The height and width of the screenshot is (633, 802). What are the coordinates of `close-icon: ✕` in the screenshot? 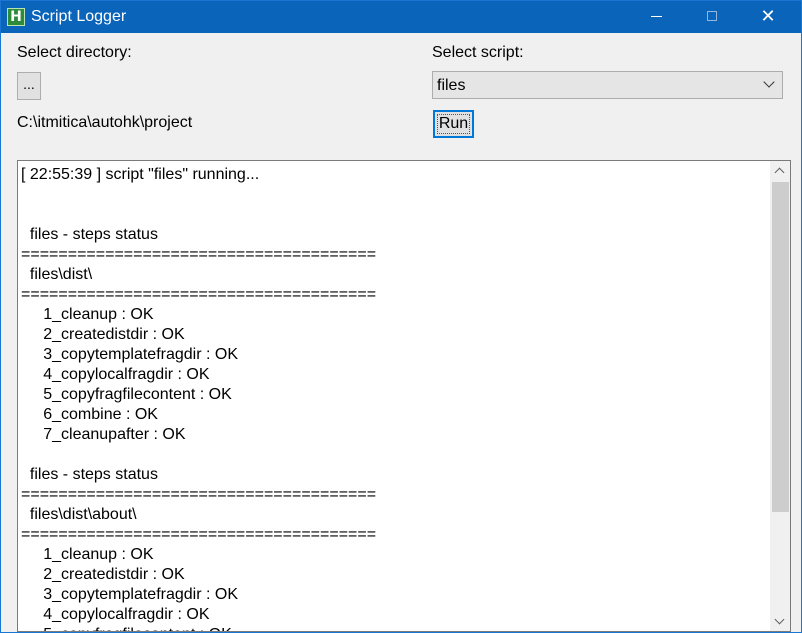 It's located at (768, 16).